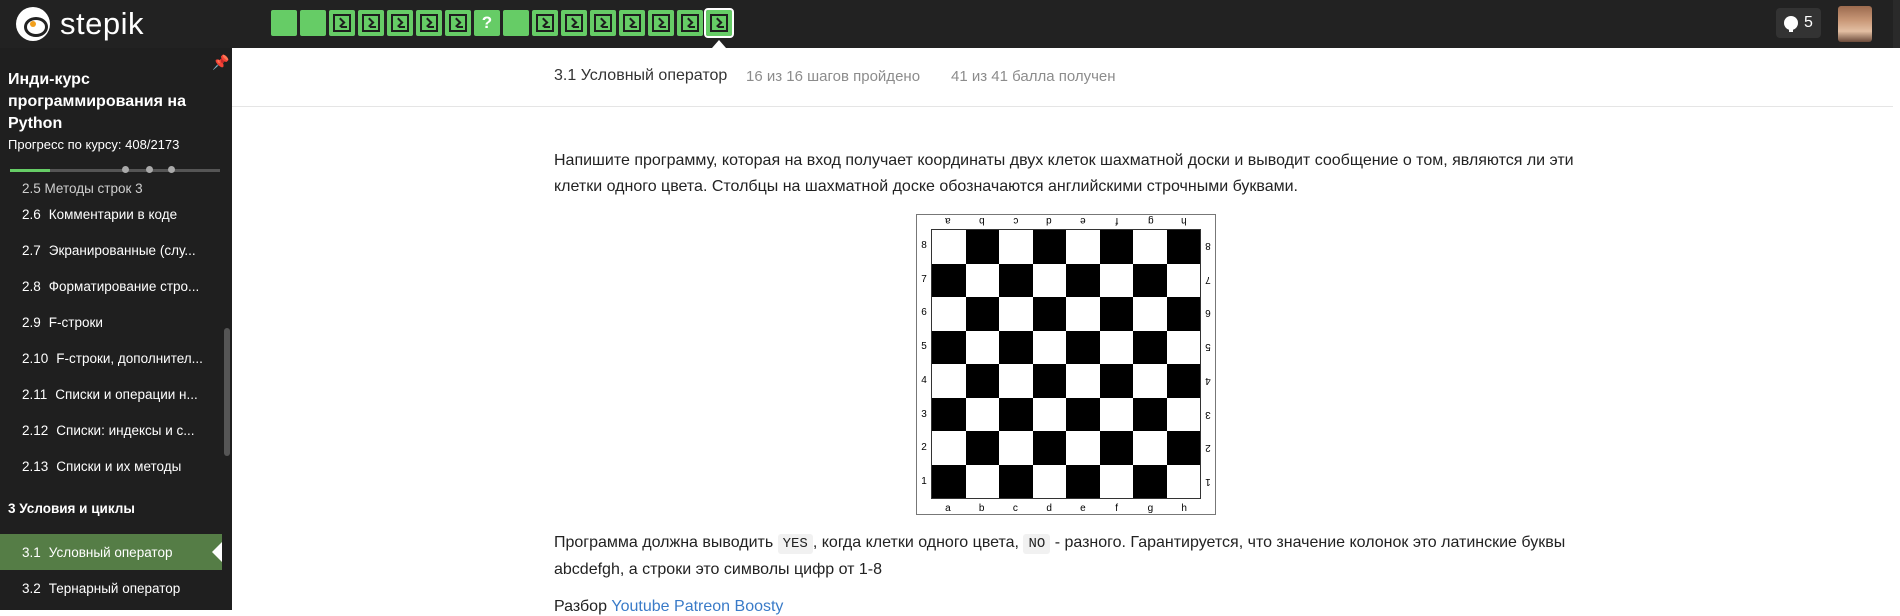 This screenshot has width=1900, height=616. I want to click on step-2-button, so click(313, 23).